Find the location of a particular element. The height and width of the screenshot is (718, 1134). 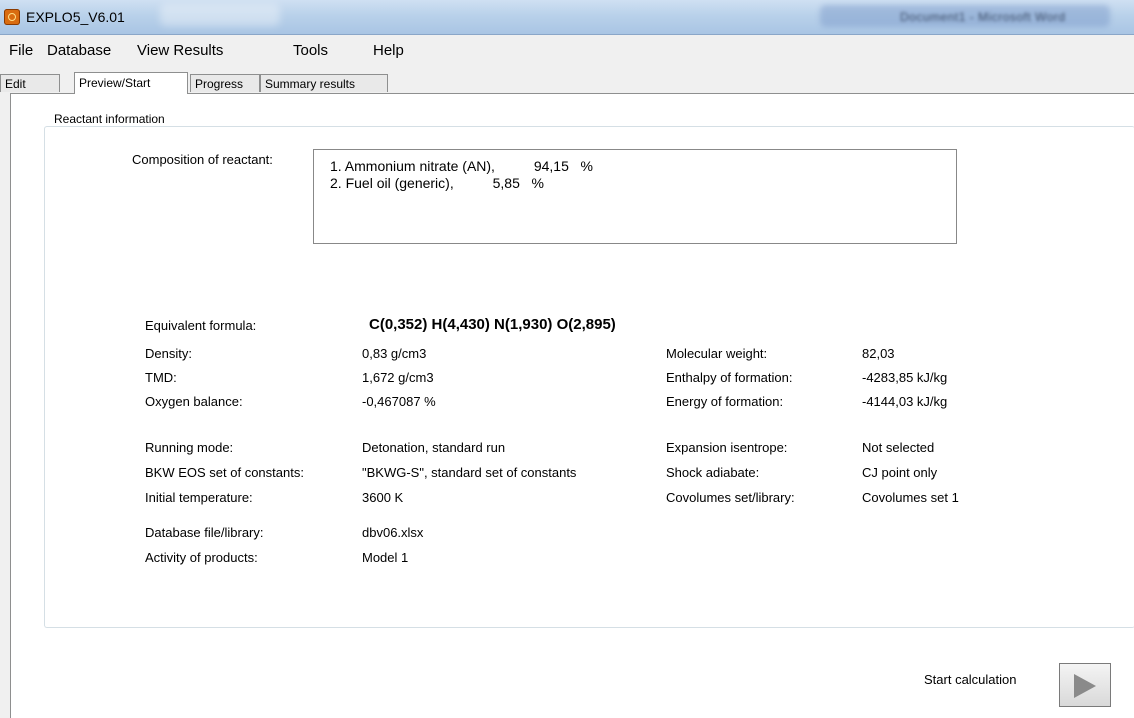

app-icon is located at coordinates (12, 17).